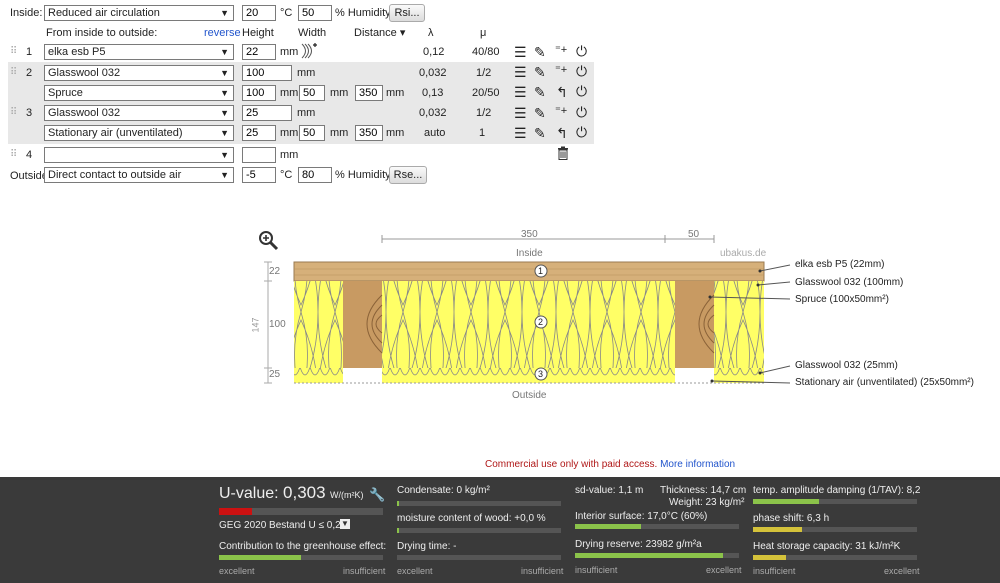 The image size is (1000, 583). I want to click on drying-time-bar, so click(479, 557).